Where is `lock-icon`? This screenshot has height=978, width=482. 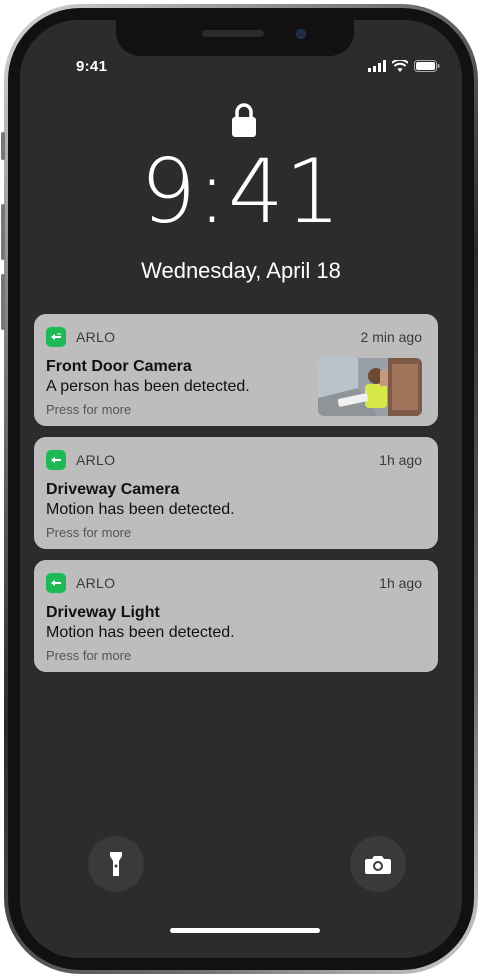
lock-icon is located at coordinates (244, 120).